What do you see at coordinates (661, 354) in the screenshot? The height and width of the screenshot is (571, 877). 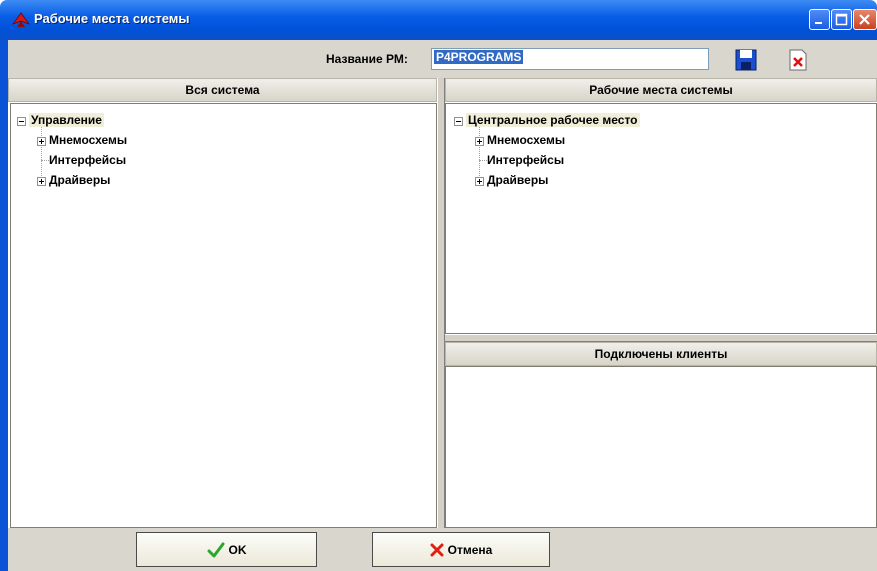 I see `clients-header: Подключены клиенты` at bounding box center [661, 354].